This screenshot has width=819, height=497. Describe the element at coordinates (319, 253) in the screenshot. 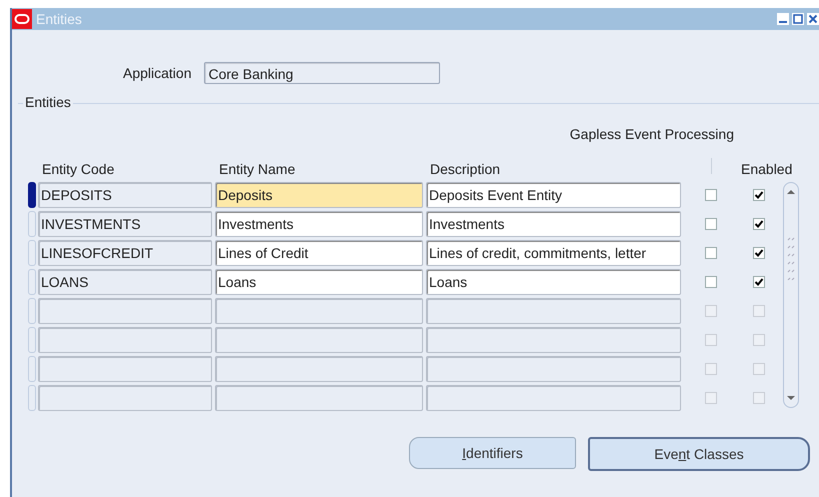

I see `entity-name-field: Lines of Credit` at that location.